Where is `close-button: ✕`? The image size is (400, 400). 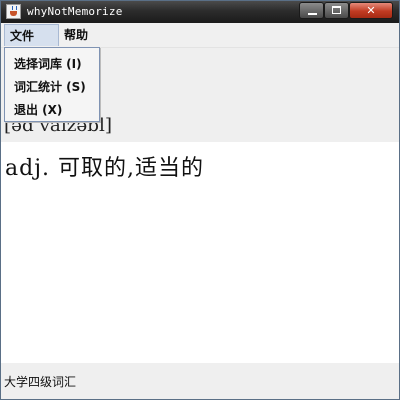
close-button: ✕ is located at coordinates (371, 10).